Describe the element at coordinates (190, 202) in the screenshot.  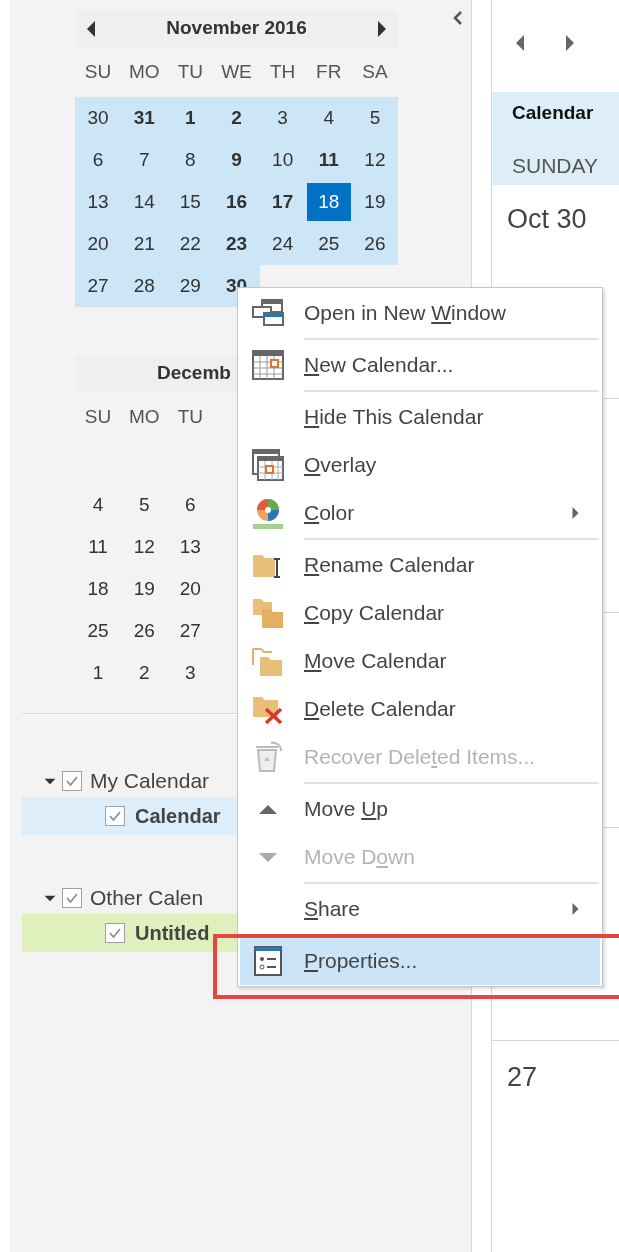
I see `calendar-day: 15` at that location.